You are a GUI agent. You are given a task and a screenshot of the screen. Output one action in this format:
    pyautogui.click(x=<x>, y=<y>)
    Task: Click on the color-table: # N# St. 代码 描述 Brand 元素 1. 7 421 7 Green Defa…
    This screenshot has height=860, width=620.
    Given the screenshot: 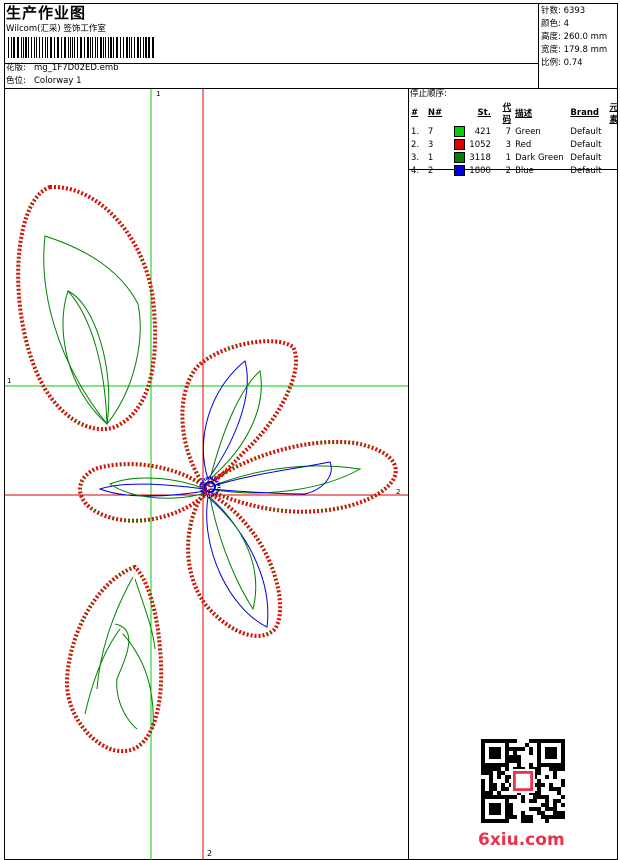 What is the action you would take?
    pyautogui.click(x=514, y=139)
    